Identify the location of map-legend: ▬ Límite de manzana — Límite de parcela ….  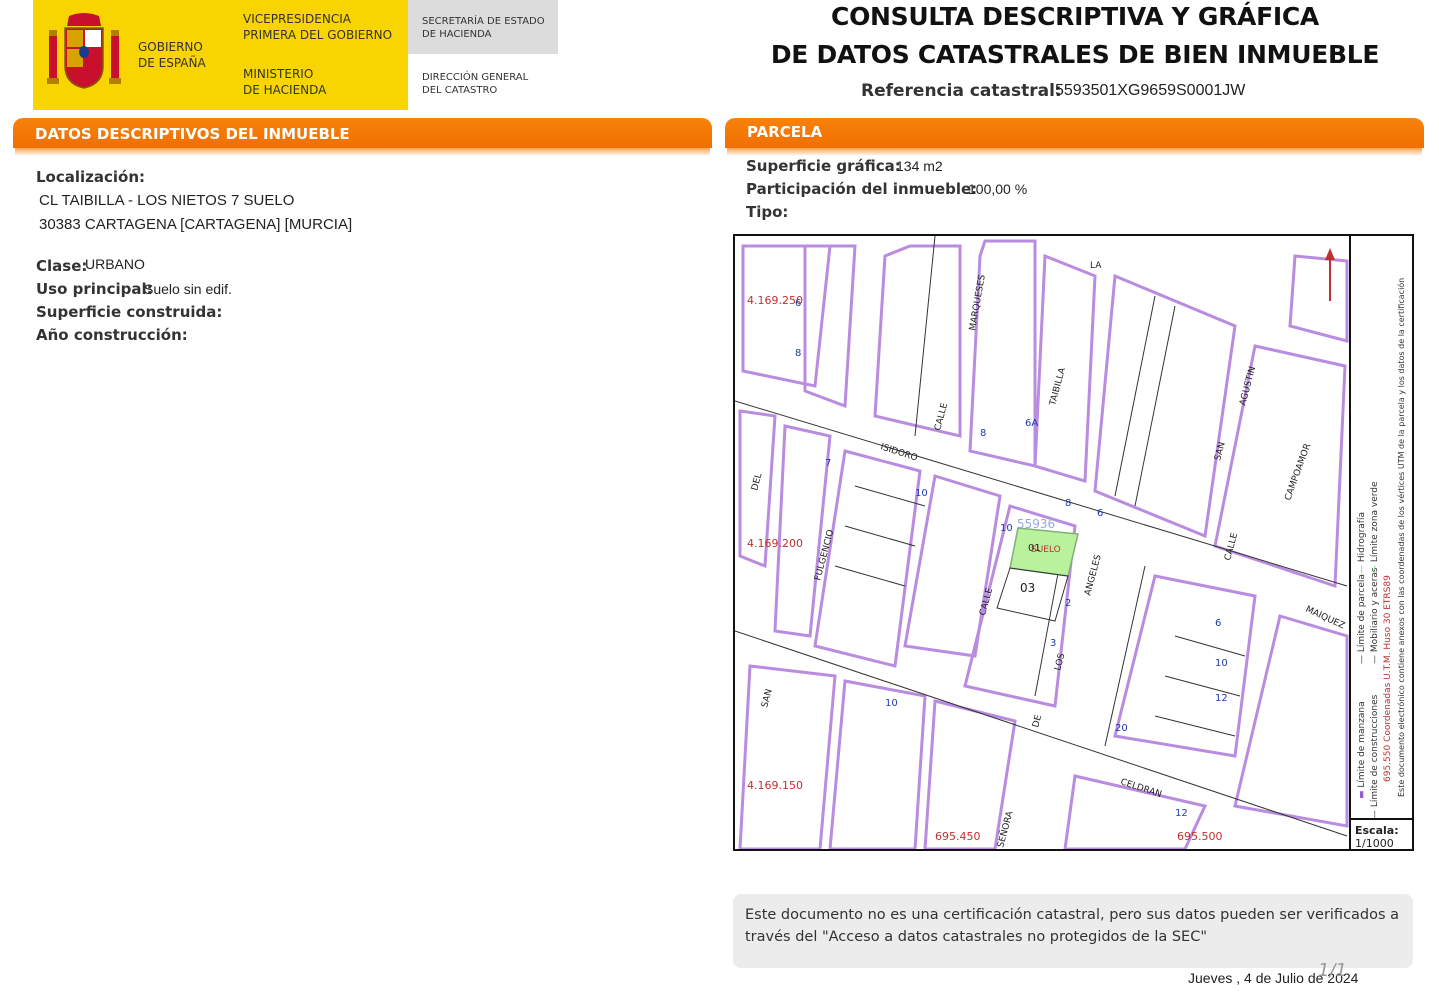
(1381, 526).